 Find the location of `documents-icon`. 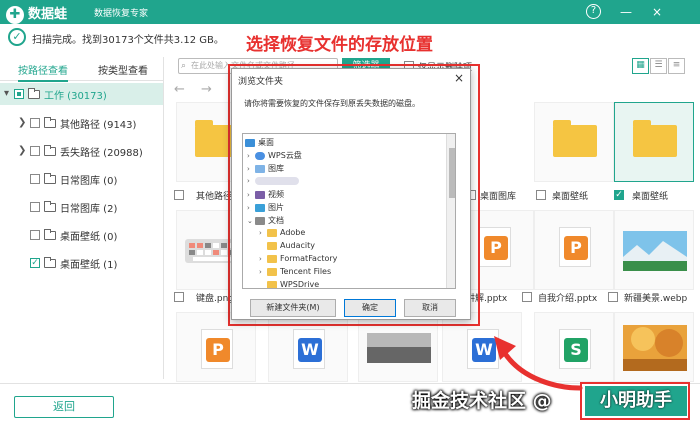

documents-icon is located at coordinates (260, 220).